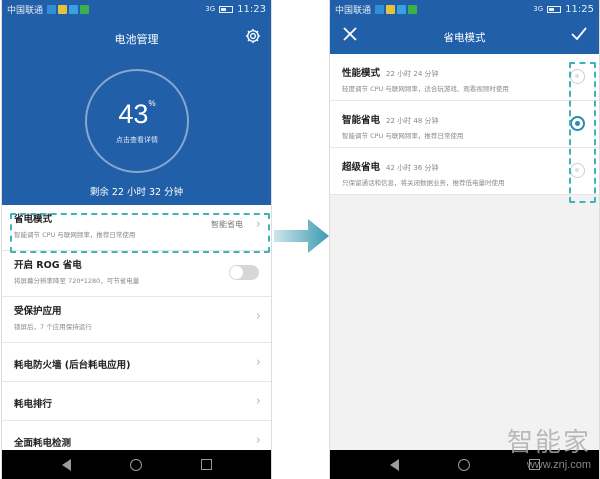  Describe the element at coordinates (136, 192) in the screenshot. I see `remaining-time: 剩余 22 小时 32 分钟` at that location.